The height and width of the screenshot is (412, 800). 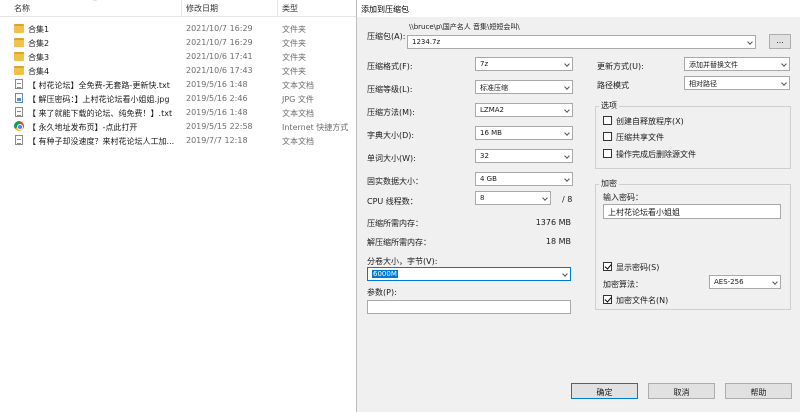 What do you see at coordinates (488, 179) in the screenshot?
I see `solid-size-value: 4 GB` at bounding box center [488, 179].